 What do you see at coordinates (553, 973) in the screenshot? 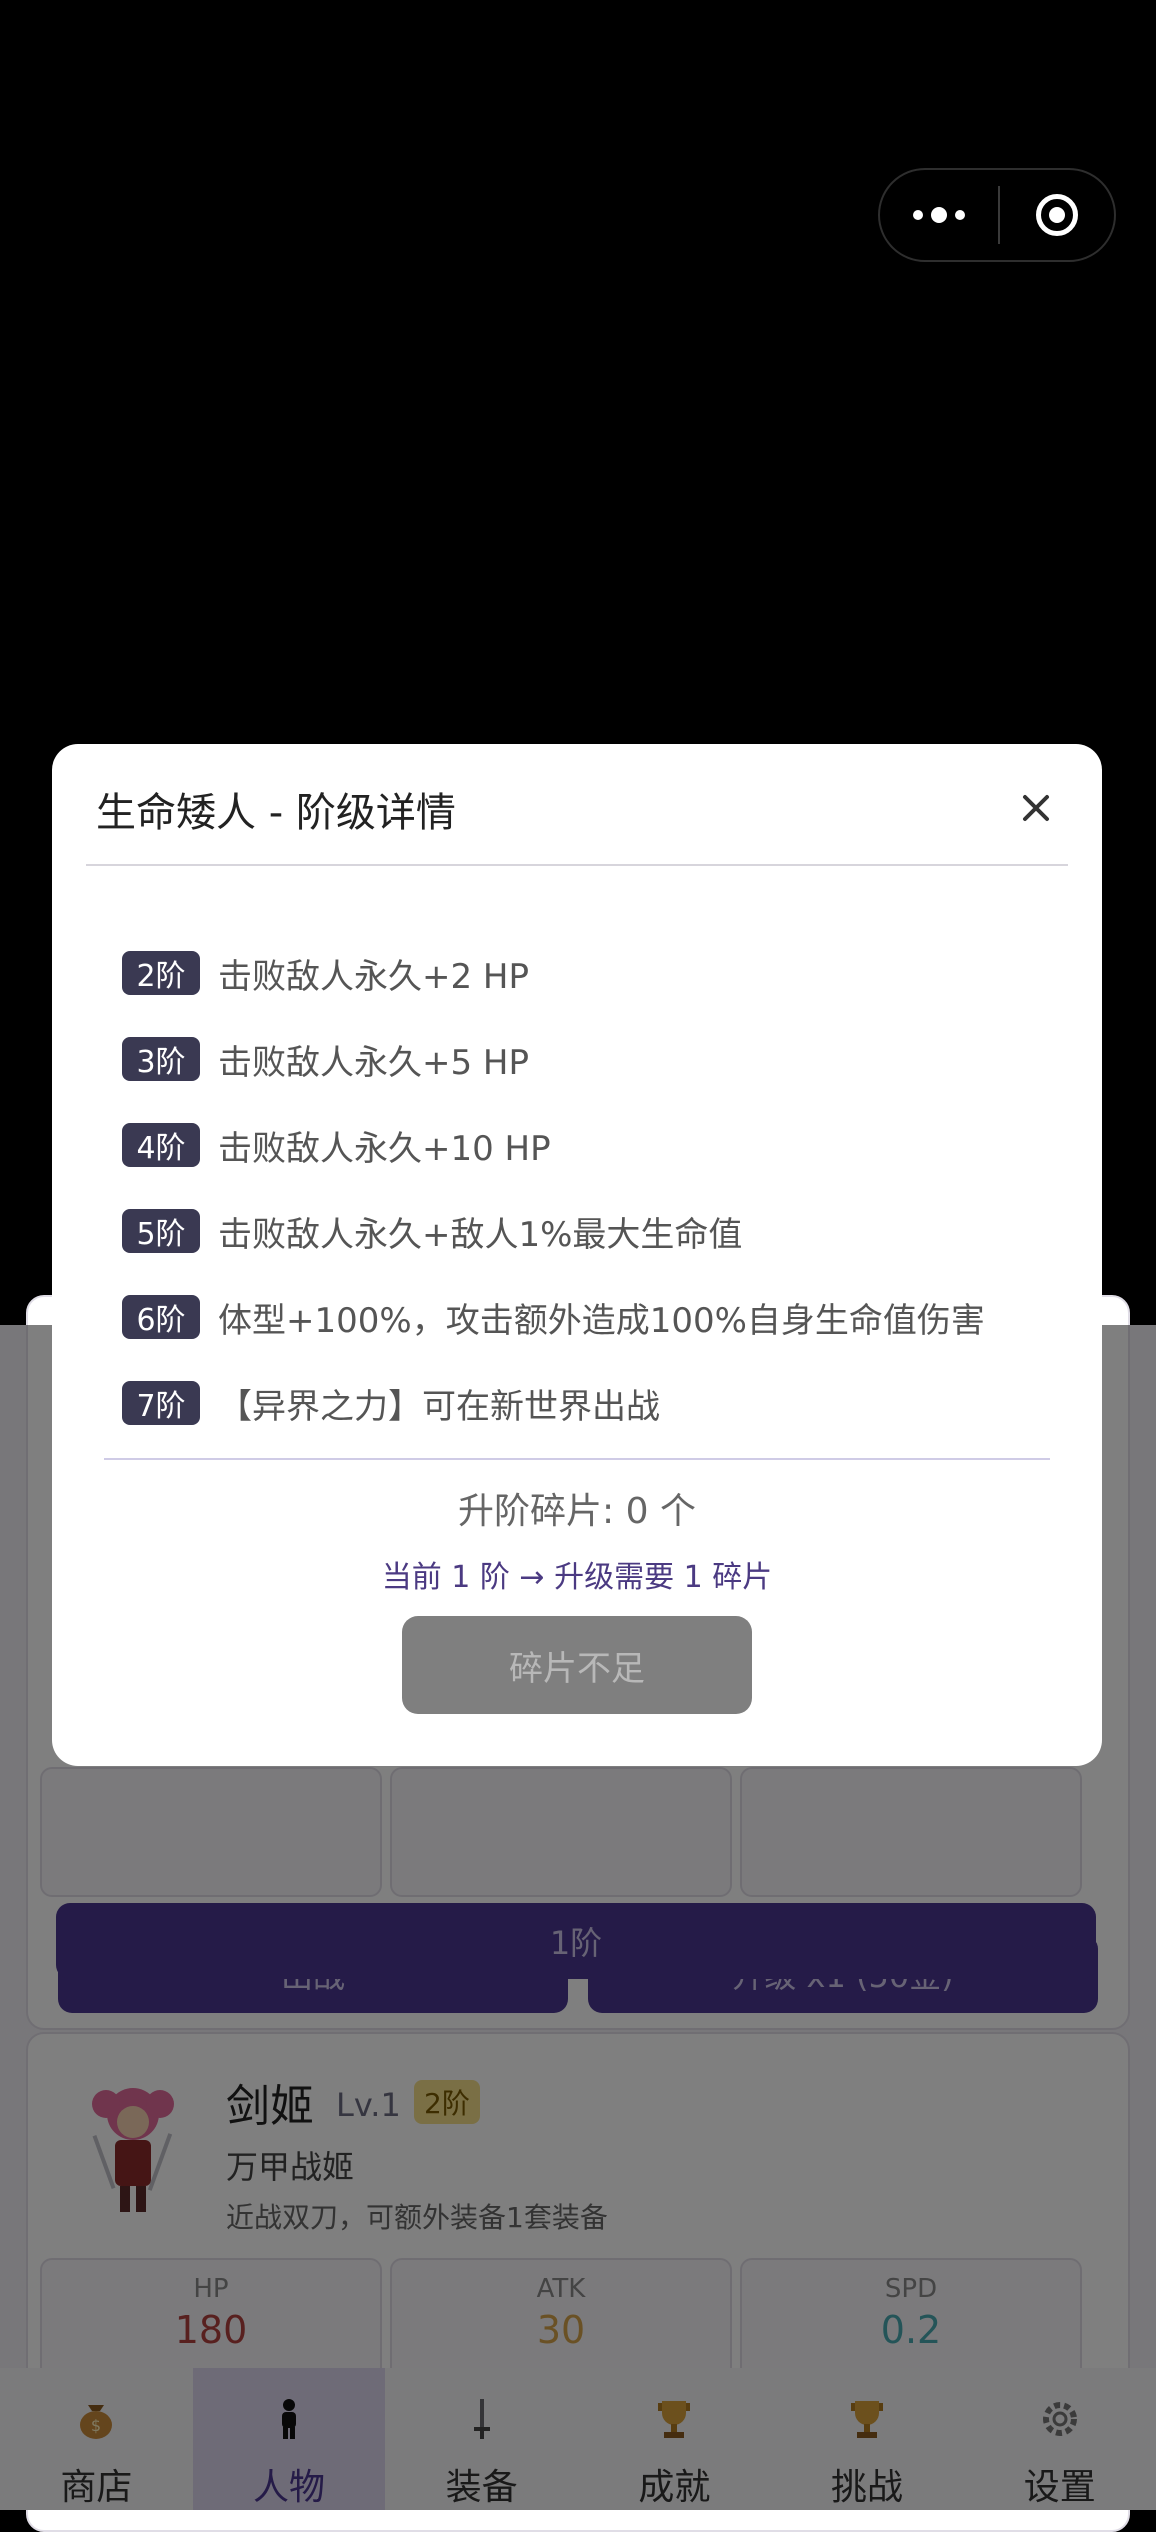
I see `tier-item: 2阶 击败敌人永久+2 HP` at bounding box center [553, 973].